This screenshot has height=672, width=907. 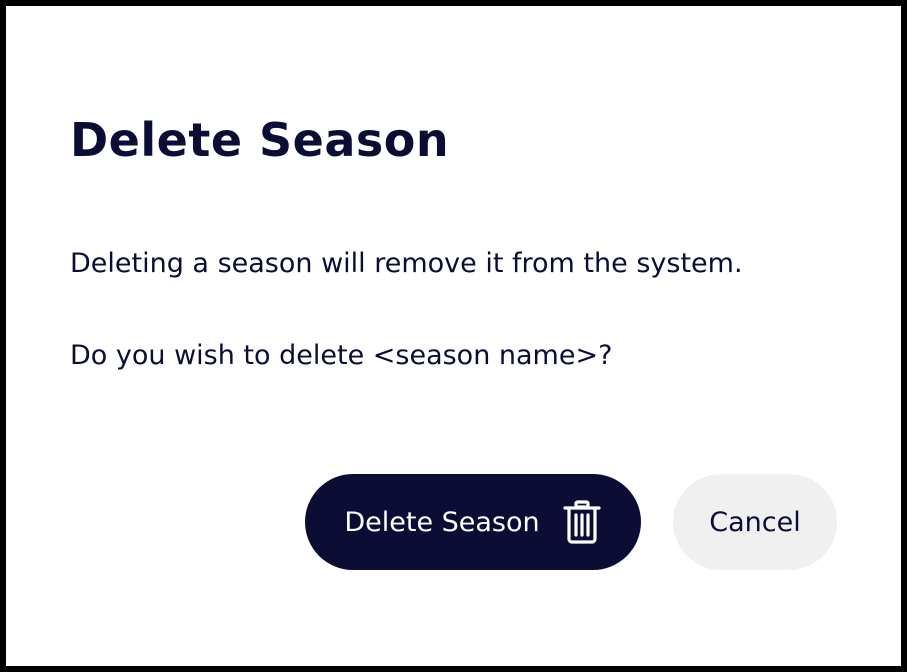 What do you see at coordinates (582, 522) in the screenshot?
I see `trash-icon` at bounding box center [582, 522].